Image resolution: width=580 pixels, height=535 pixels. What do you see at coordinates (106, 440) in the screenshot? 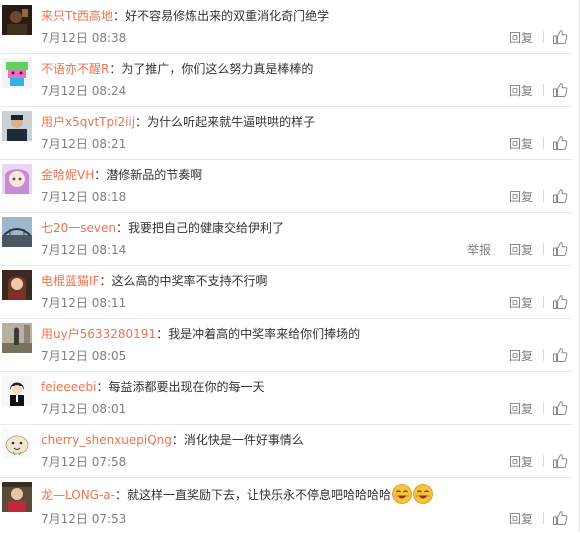
I see `username-link: cherry_shenxuepiQng` at bounding box center [106, 440].